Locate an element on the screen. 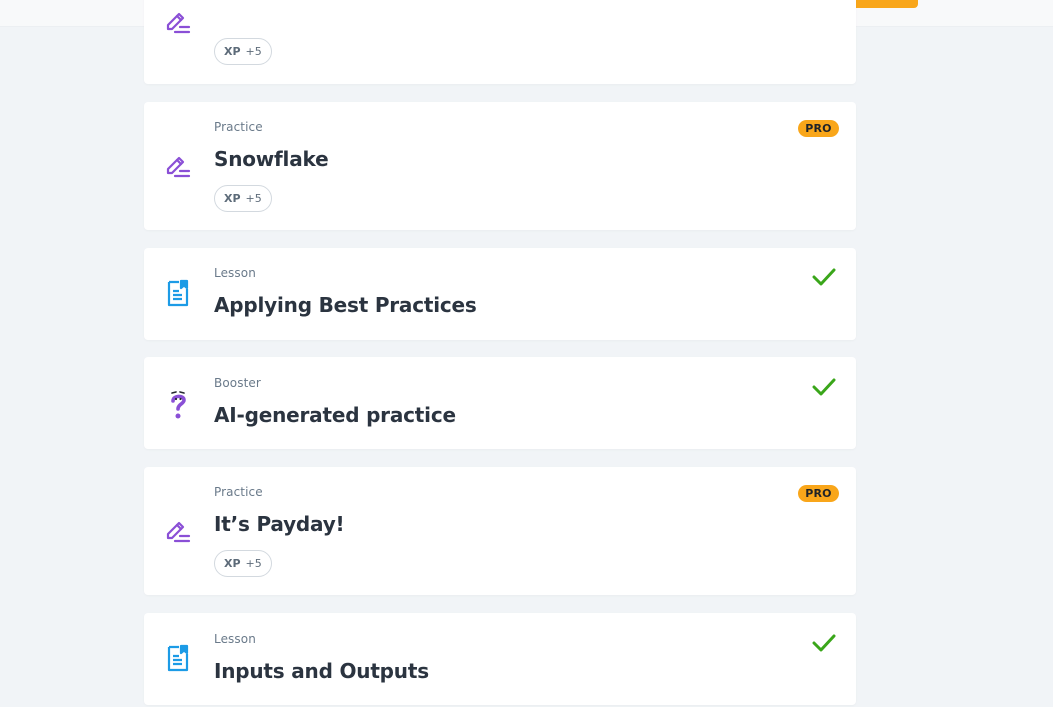 This screenshot has width=1053, height=707. list-item: Practice Snowflake PRO XP +5 is located at coordinates (500, 166).